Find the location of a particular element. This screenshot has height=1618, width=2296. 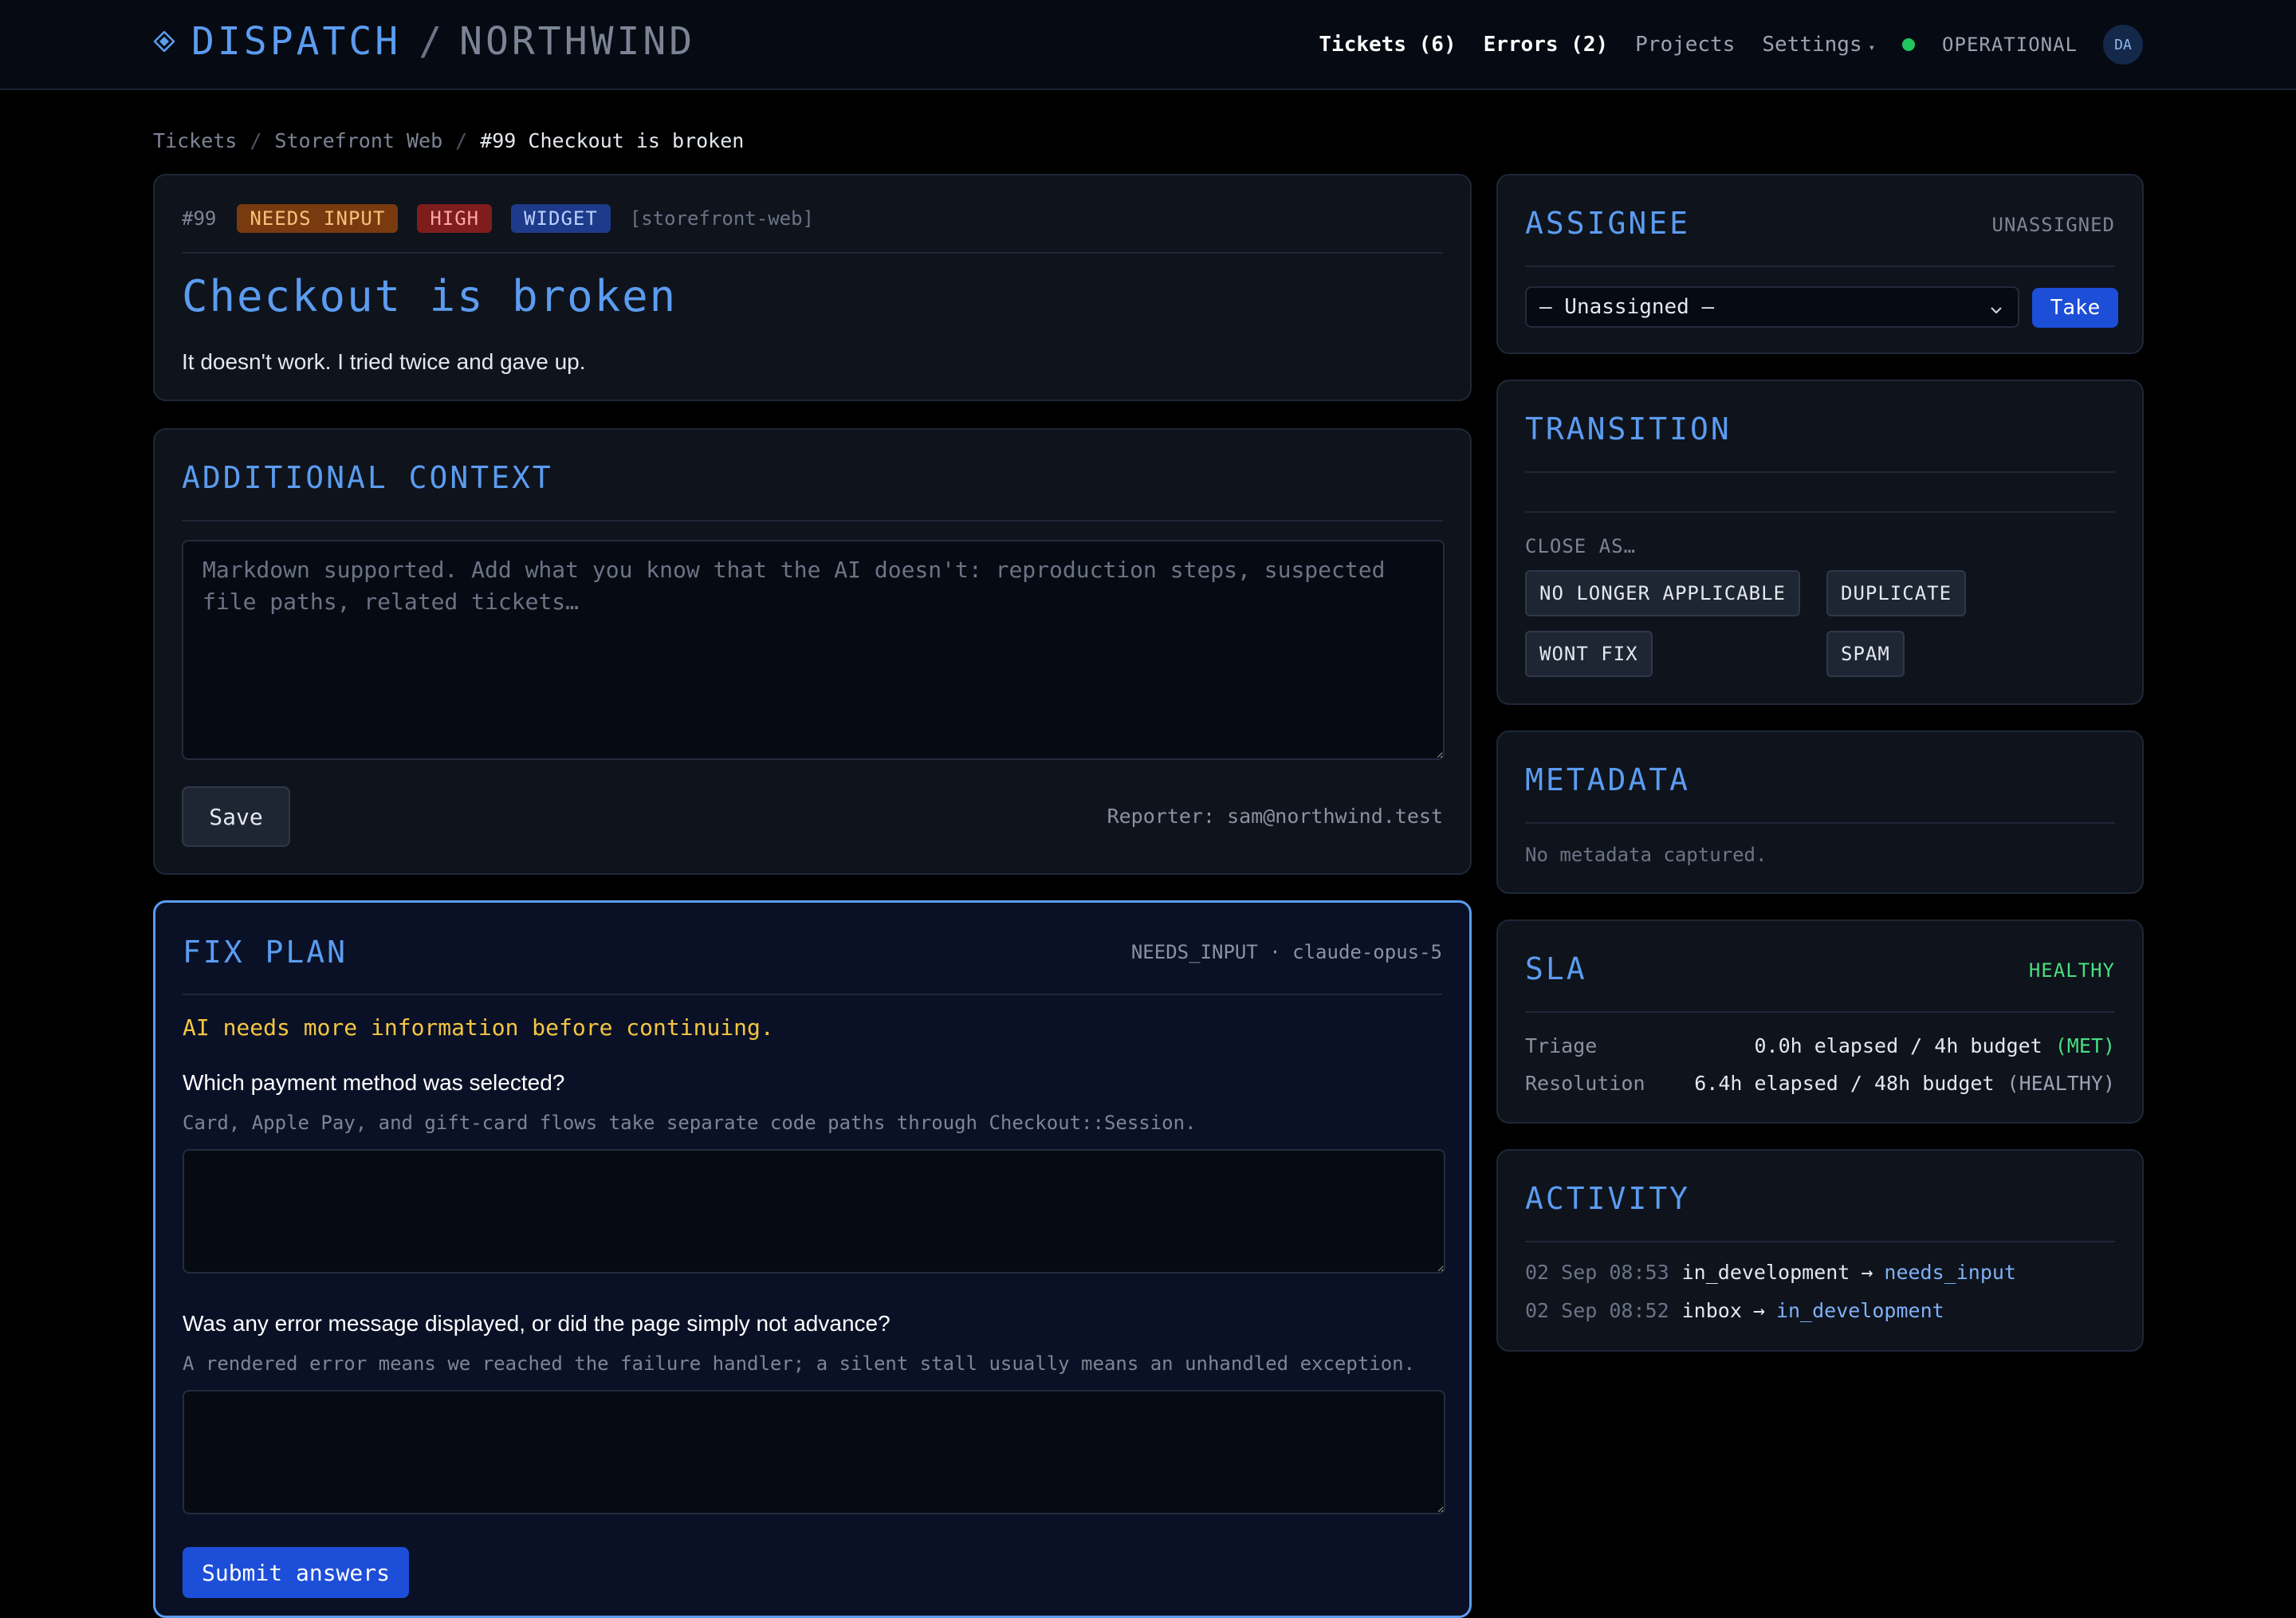

sla-name: Resolution is located at coordinates (1585, 1083).